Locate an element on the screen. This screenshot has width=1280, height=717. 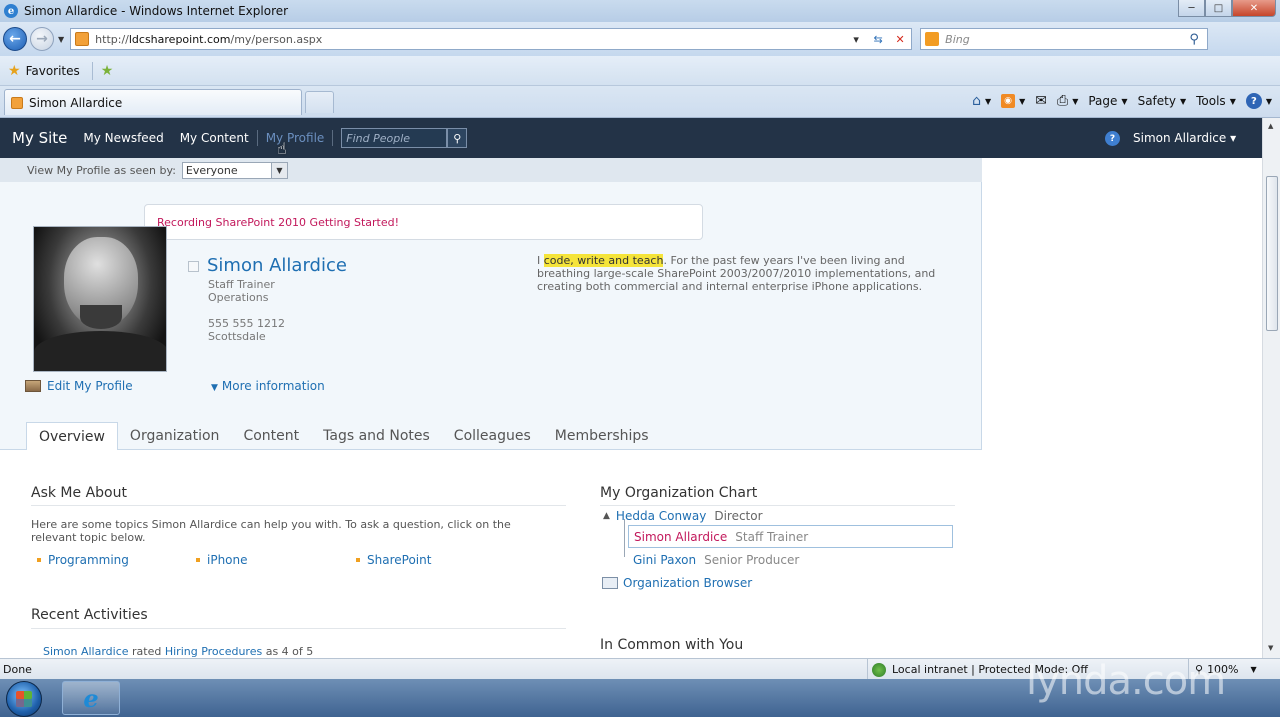
nav-my-profile: My Profile is located at coordinates (295, 138).